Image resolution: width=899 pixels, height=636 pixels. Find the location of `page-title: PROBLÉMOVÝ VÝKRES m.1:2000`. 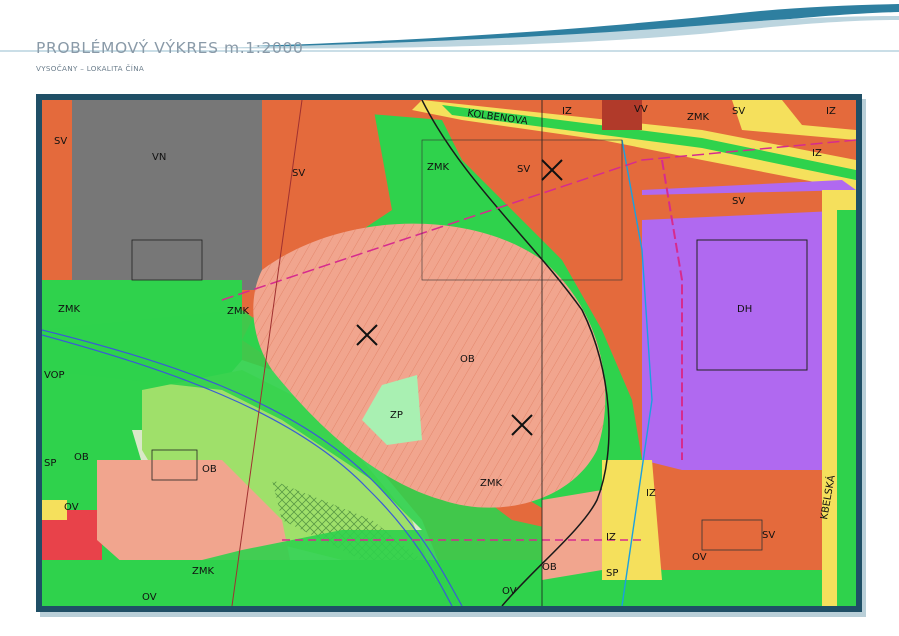

page-title: PROBLÉMOVÝ VÝKRES m.1:2000 is located at coordinates (170, 48).